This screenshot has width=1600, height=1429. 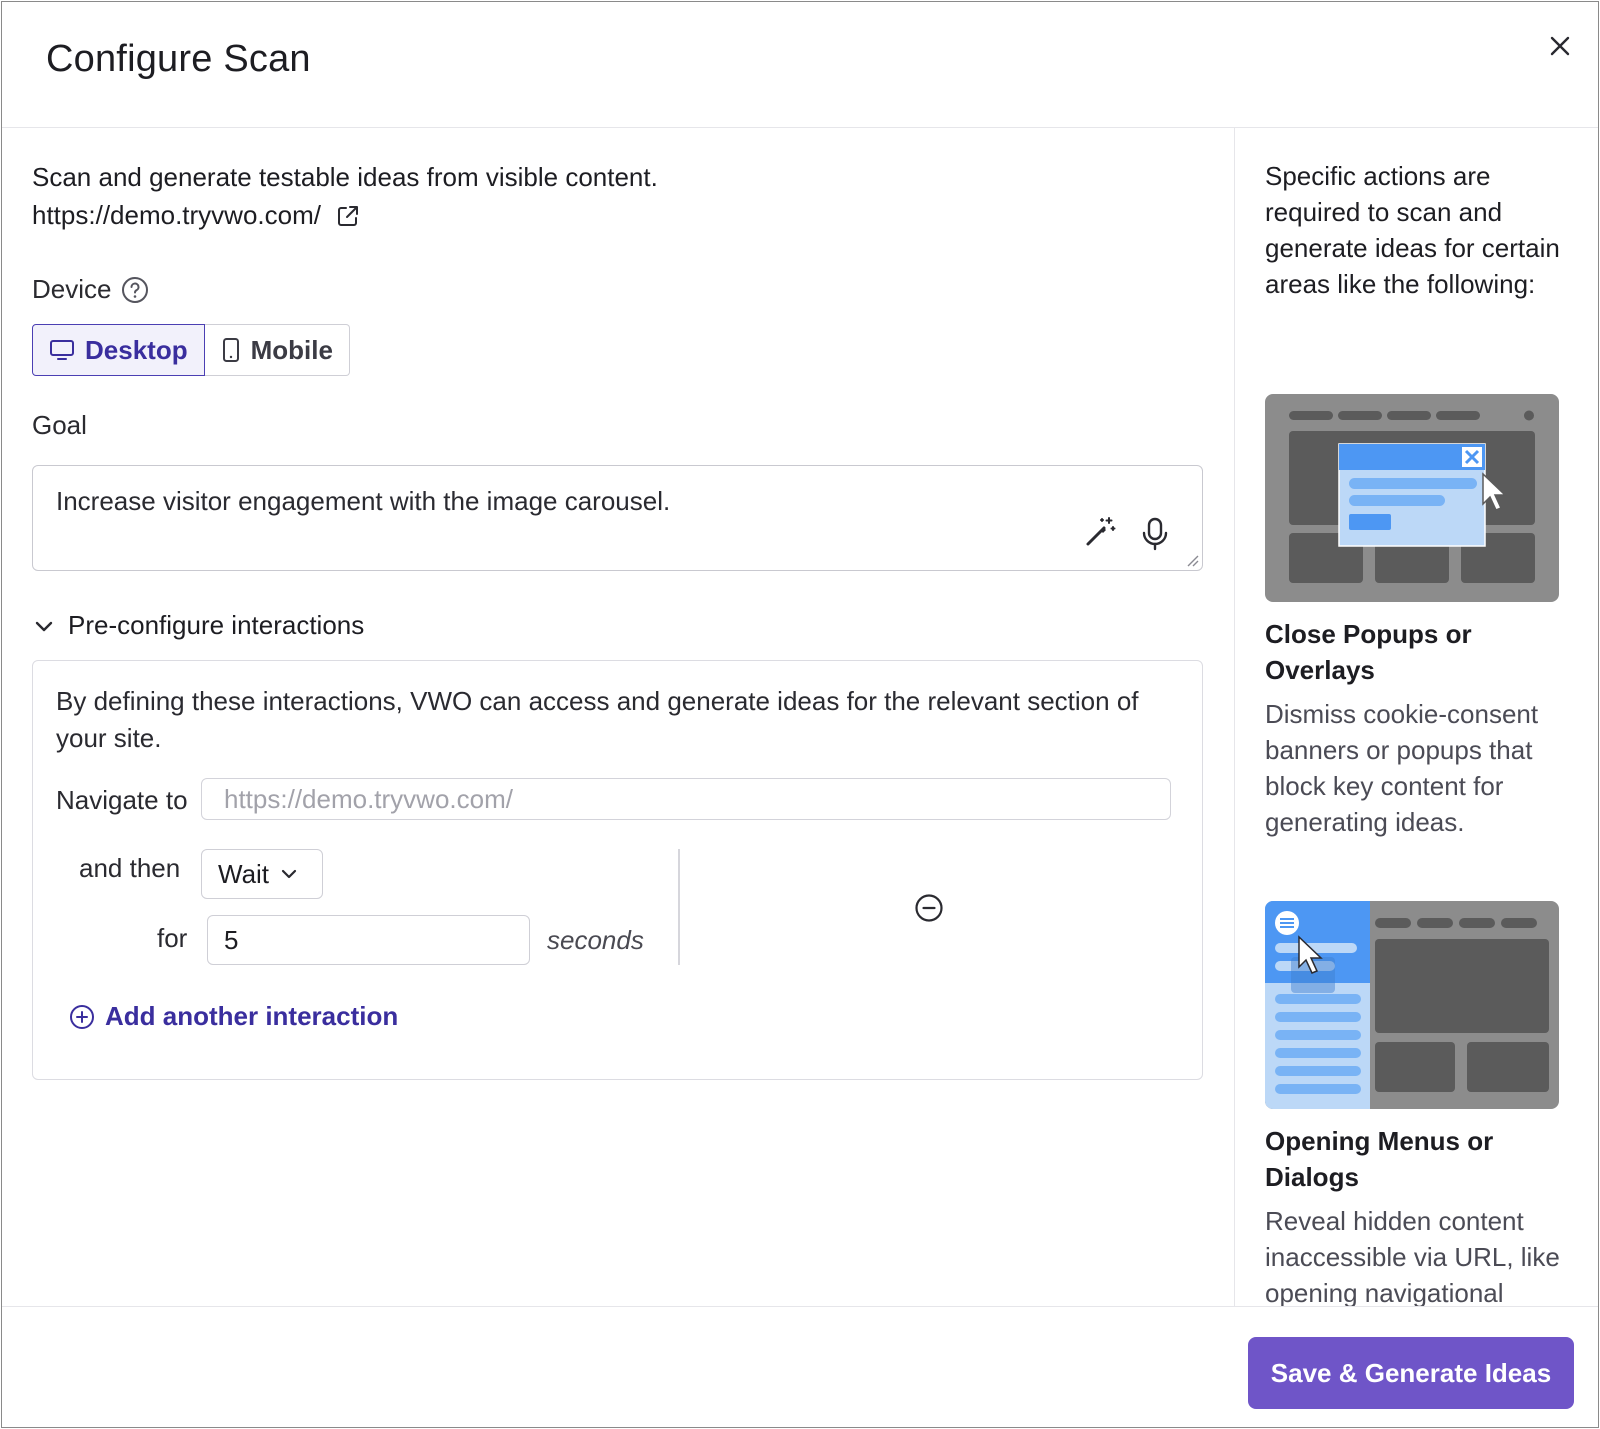 What do you see at coordinates (679, 907) in the screenshot?
I see `interaction-divider` at bounding box center [679, 907].